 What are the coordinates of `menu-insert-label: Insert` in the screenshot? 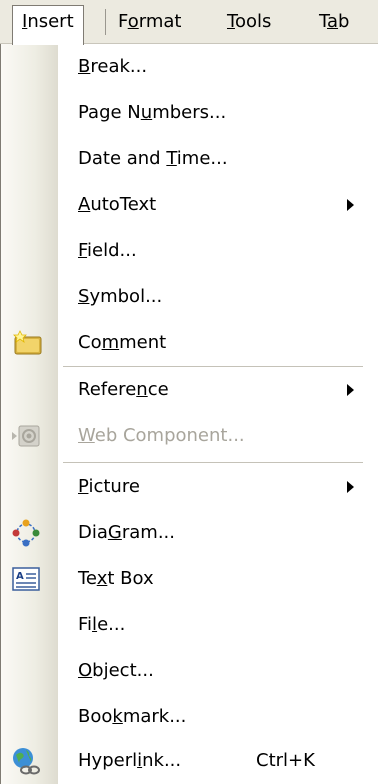 It's located at (48, 21).